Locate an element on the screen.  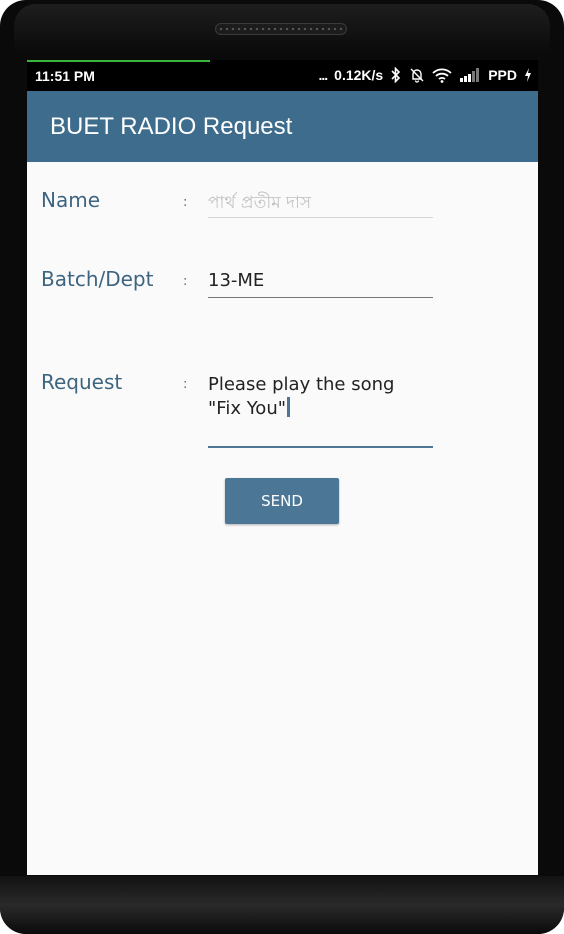
name-label: Name is located at coordinates (71, 200).